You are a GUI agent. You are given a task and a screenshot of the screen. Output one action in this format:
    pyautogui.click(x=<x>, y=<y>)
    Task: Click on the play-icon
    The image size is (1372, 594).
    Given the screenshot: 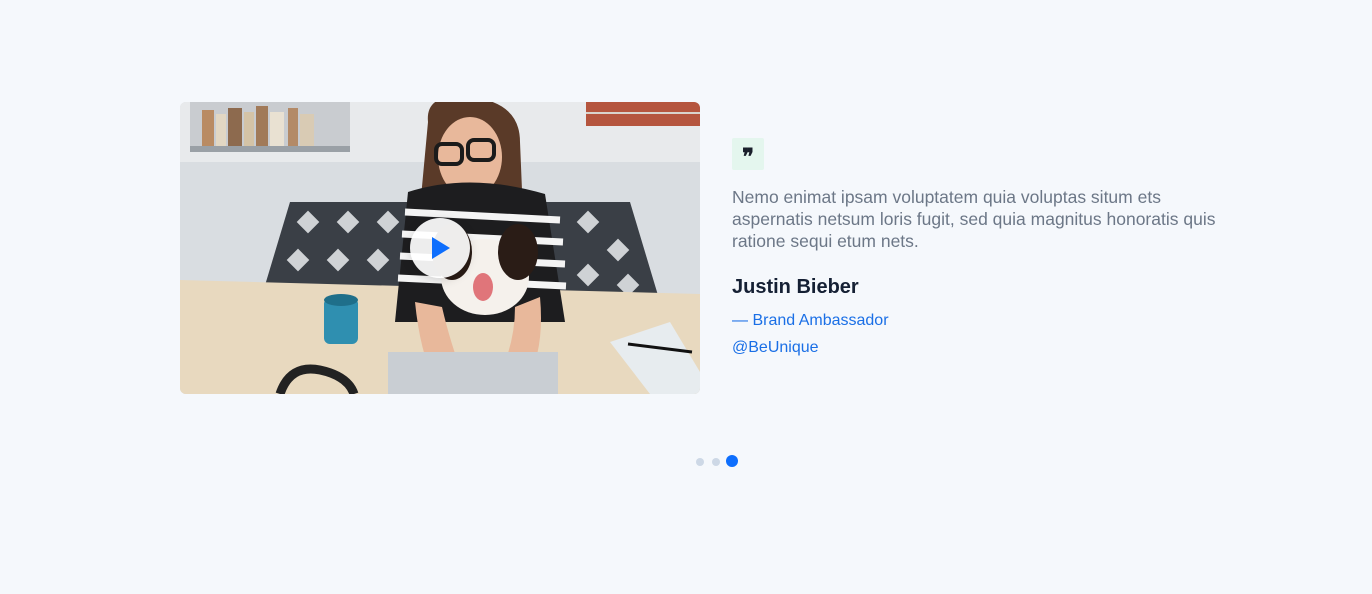 What is the action you would take?
    pyautogui.click(x=441, y=248)
    